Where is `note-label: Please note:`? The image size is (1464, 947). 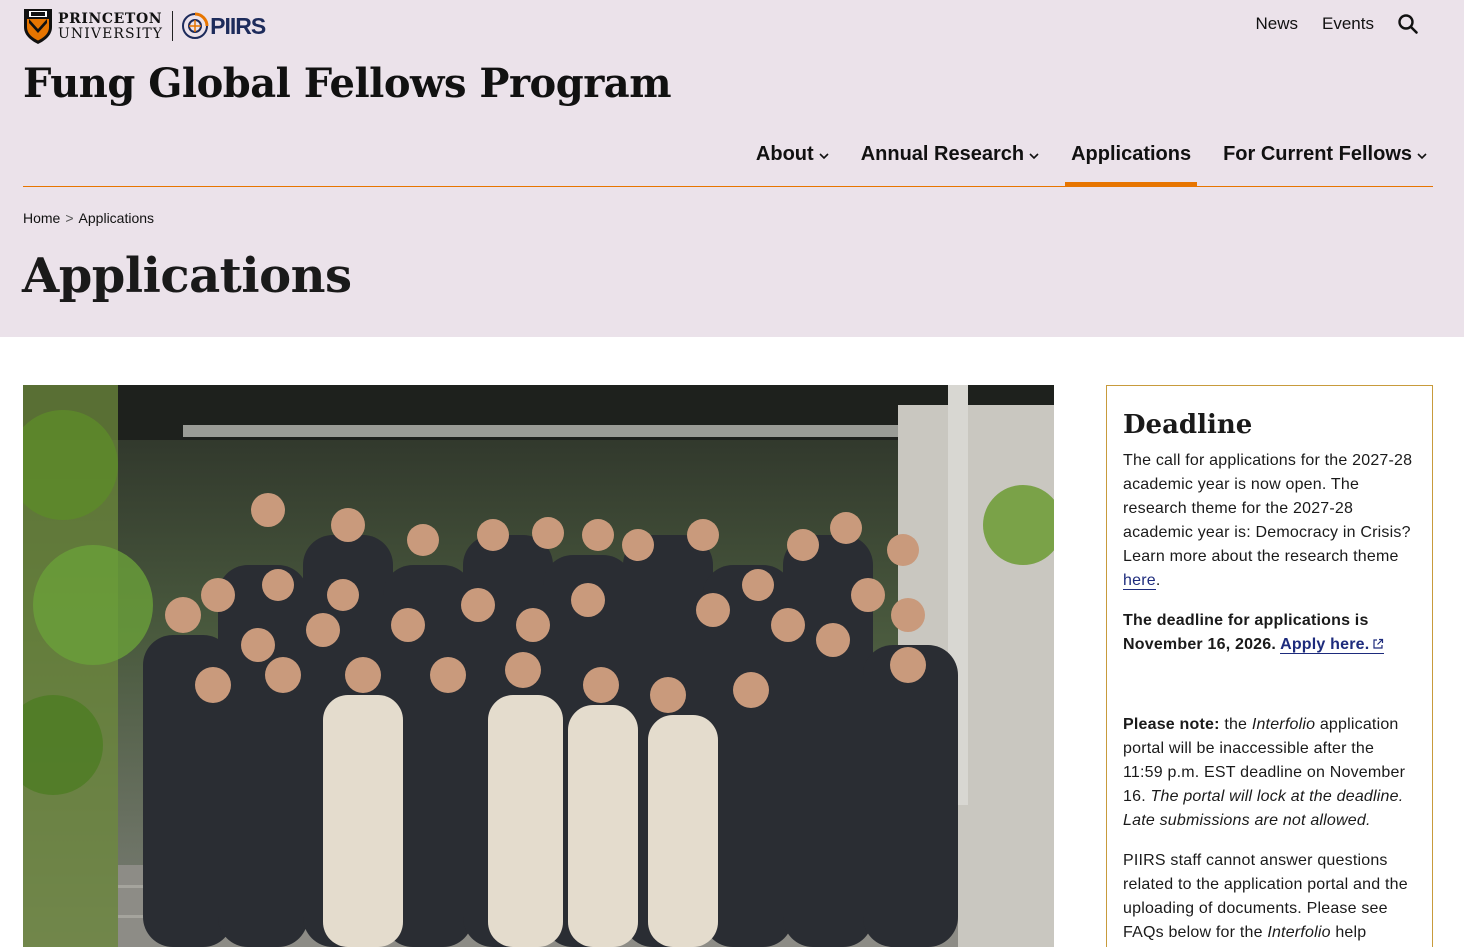 note-label: Please note: is located at coordinates (1171, 724).